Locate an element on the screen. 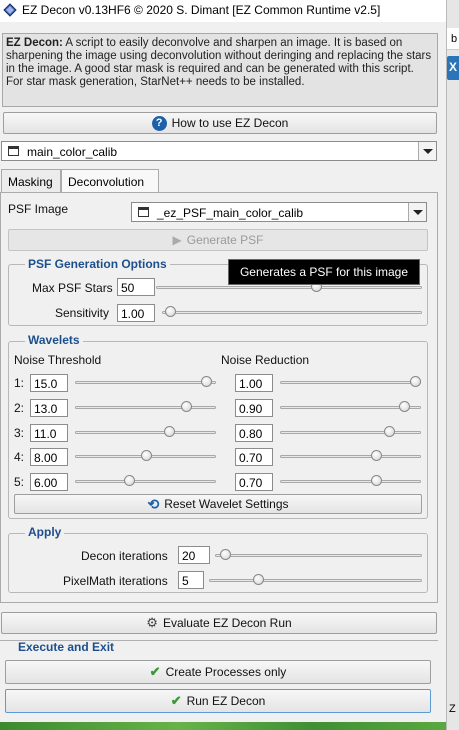  apply-title: Apply is located at coordinates (45, 532).